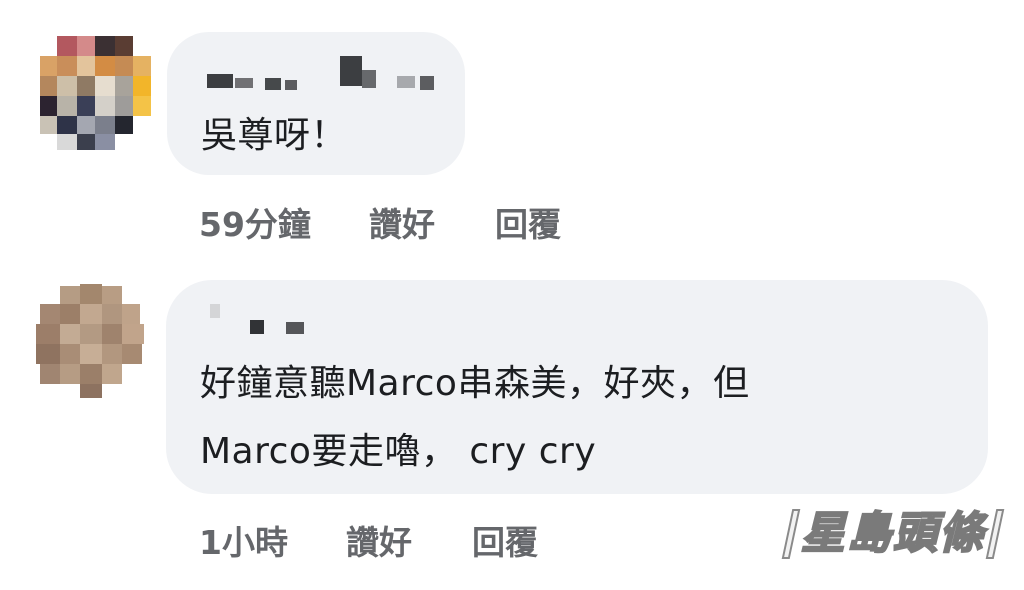 This screenshot has height=590, width=1024. I want to click on watermark-logo: 星島頭條, so click(893, 534).